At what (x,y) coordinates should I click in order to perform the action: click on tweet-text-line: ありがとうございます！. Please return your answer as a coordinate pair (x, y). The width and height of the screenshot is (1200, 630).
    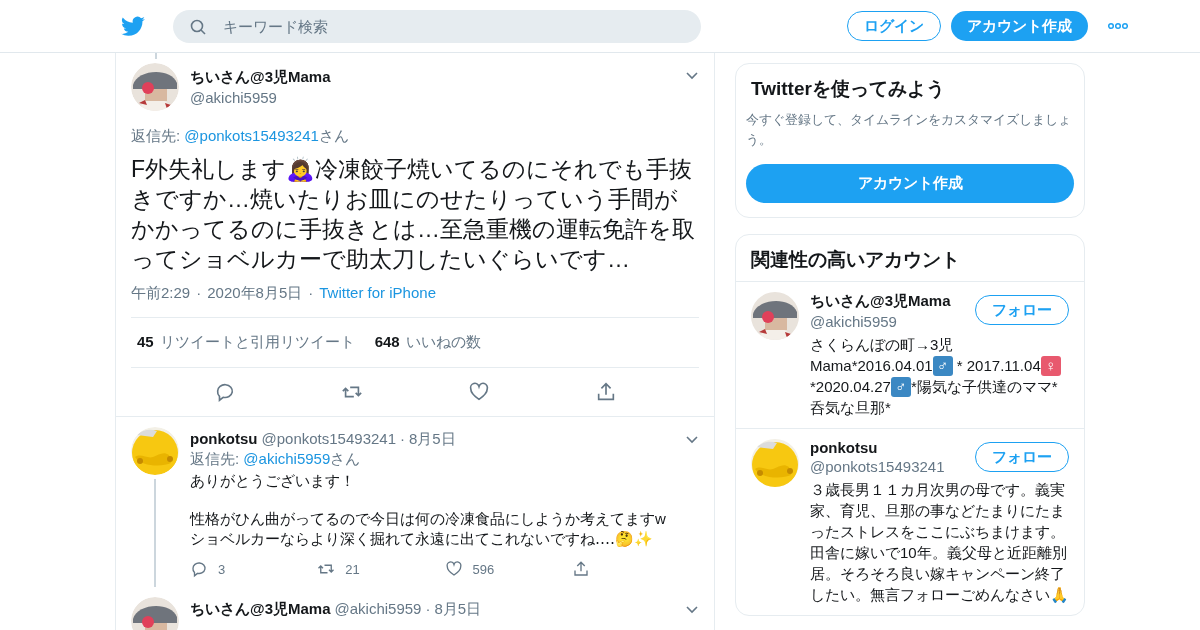
    Looking at the image, I should click on (273, 481).